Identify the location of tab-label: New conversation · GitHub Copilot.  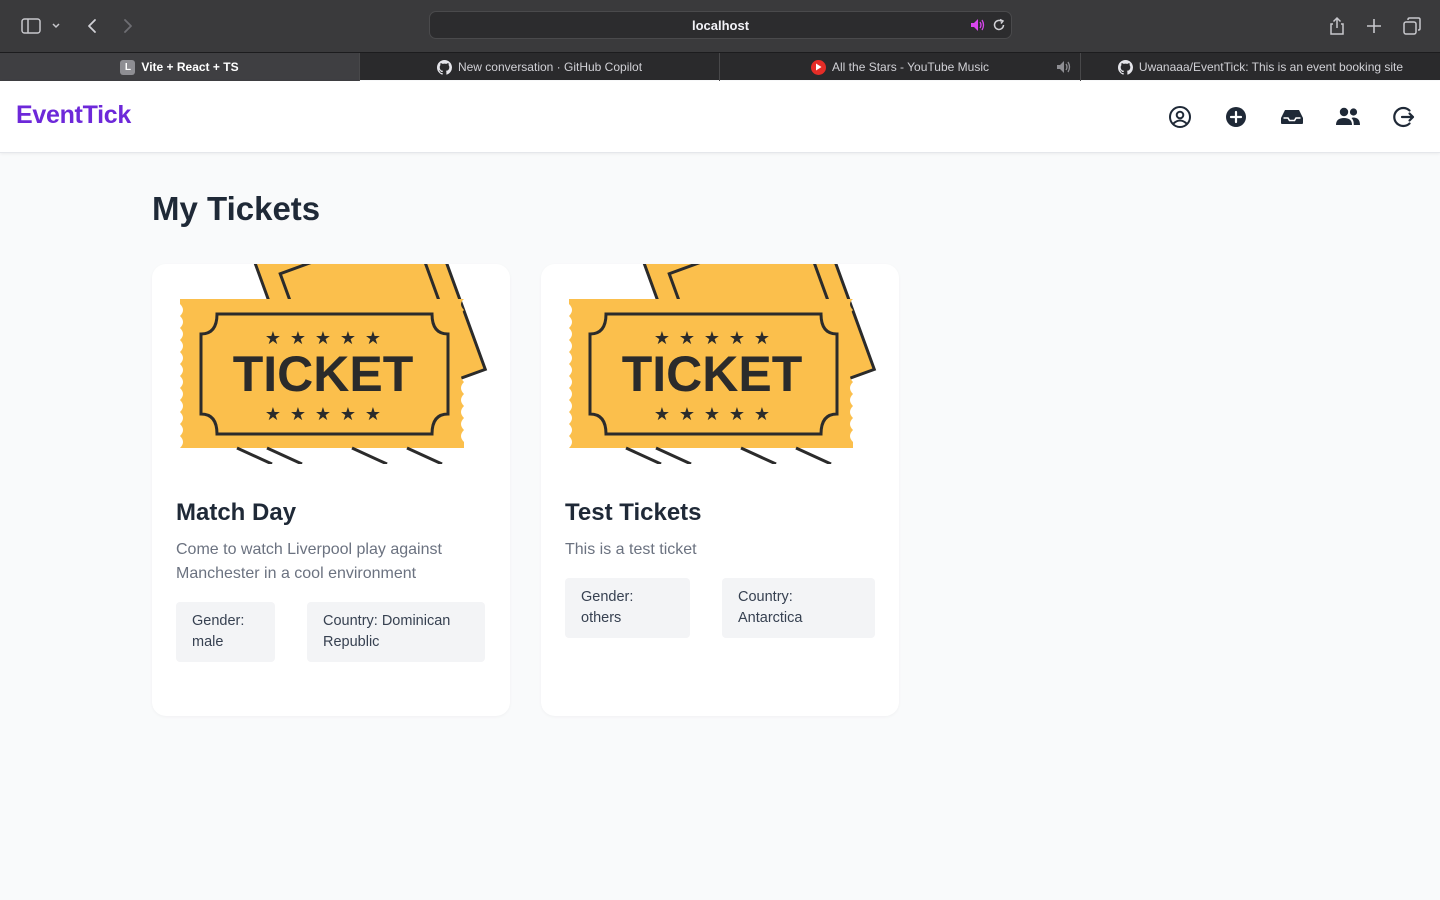
(550, 67).